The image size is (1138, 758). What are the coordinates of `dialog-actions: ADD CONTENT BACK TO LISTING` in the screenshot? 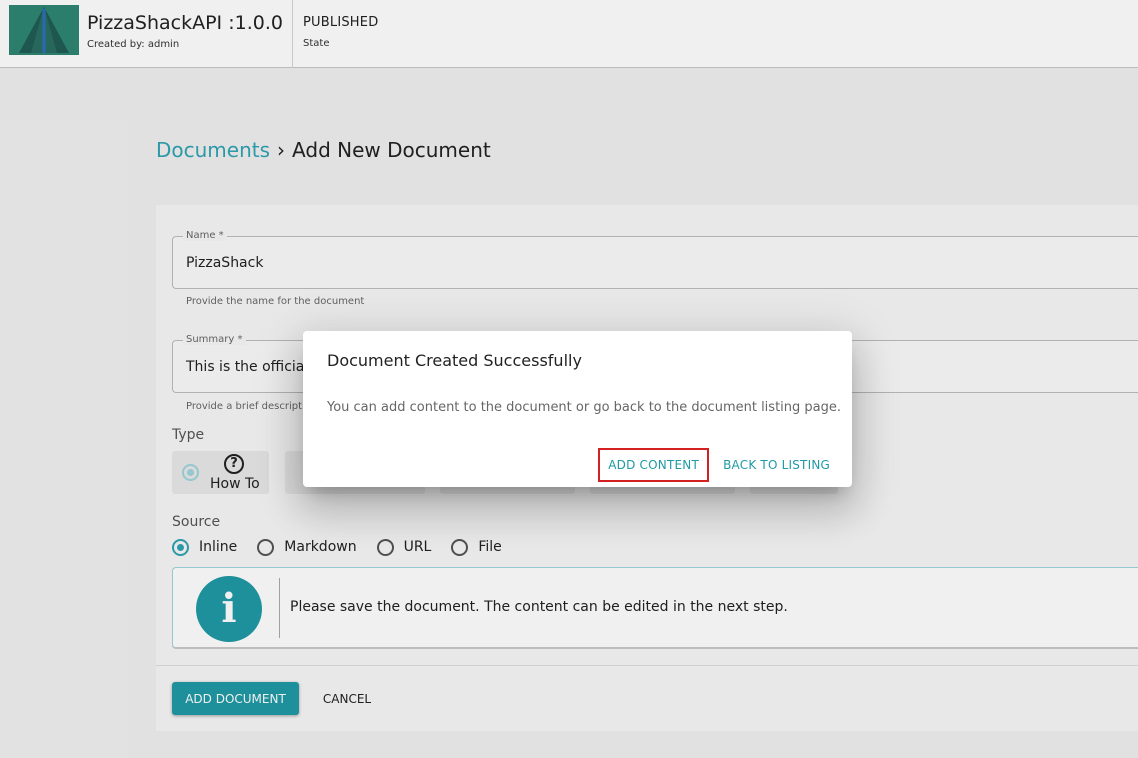 It's located at (718, 465).